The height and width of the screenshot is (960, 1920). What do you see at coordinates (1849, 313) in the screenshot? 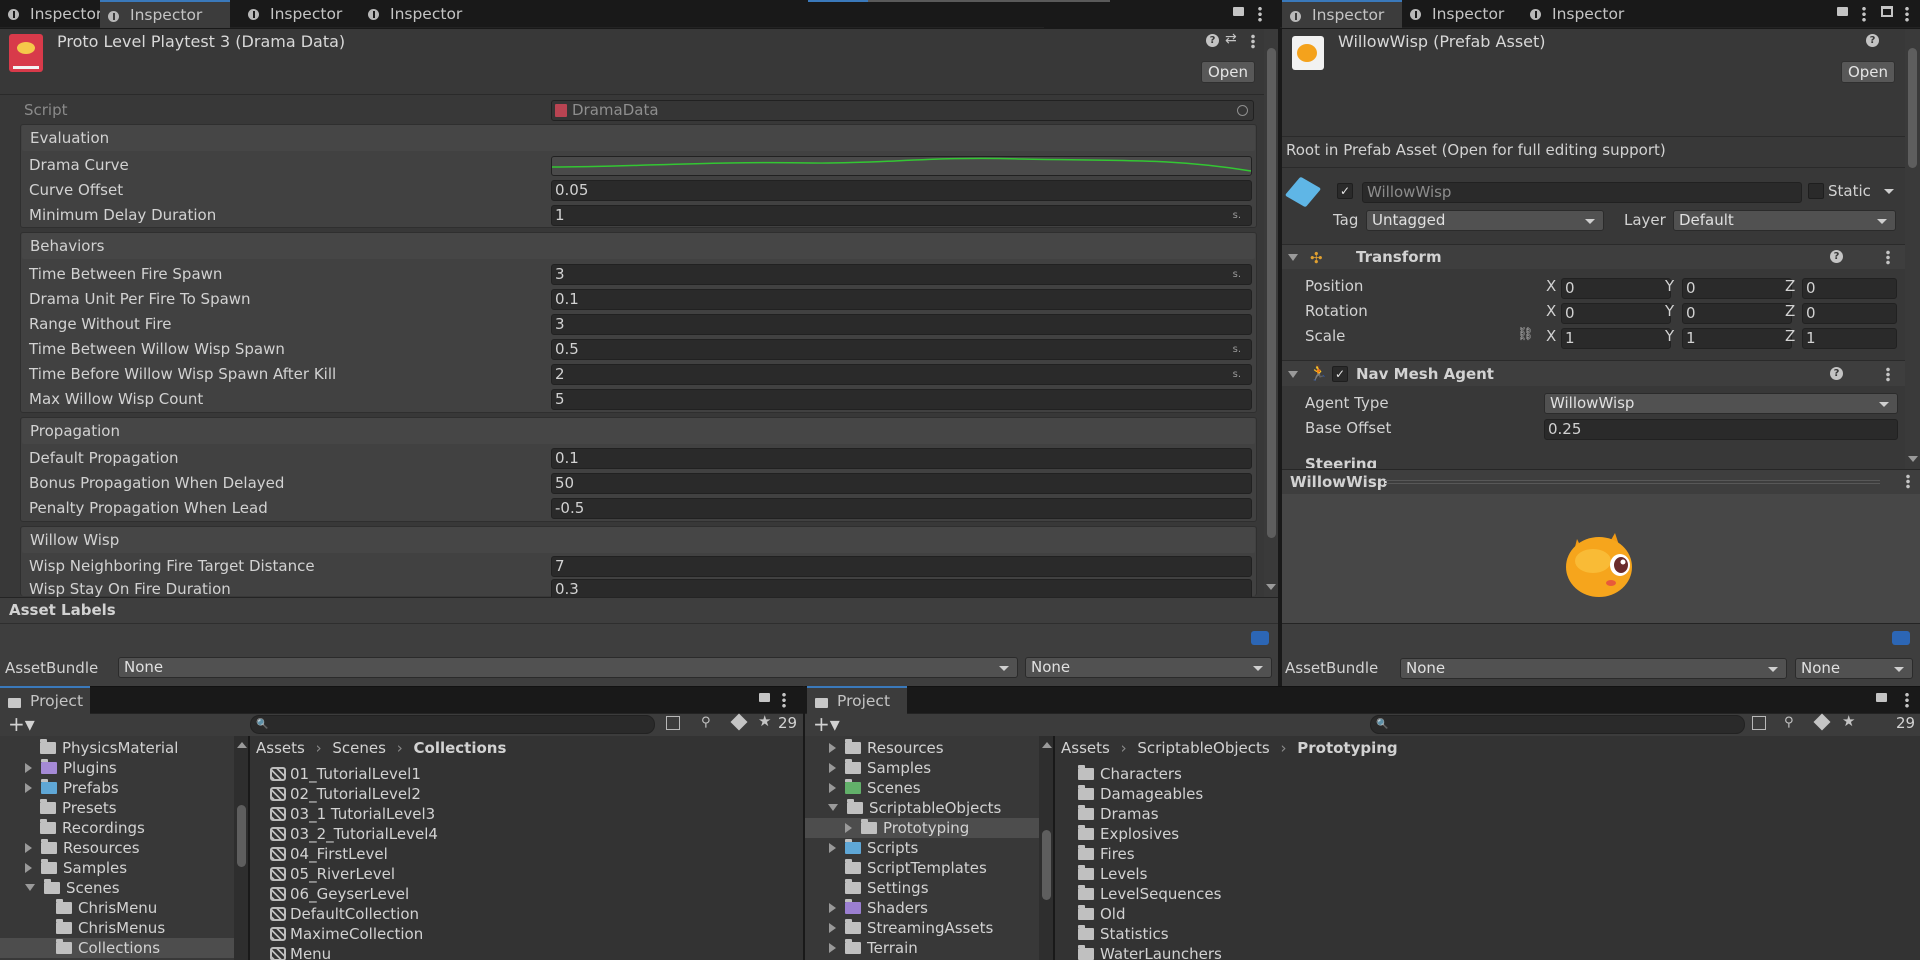
I see `rotation-z-field: 0` at bounding box center [1849, 313].